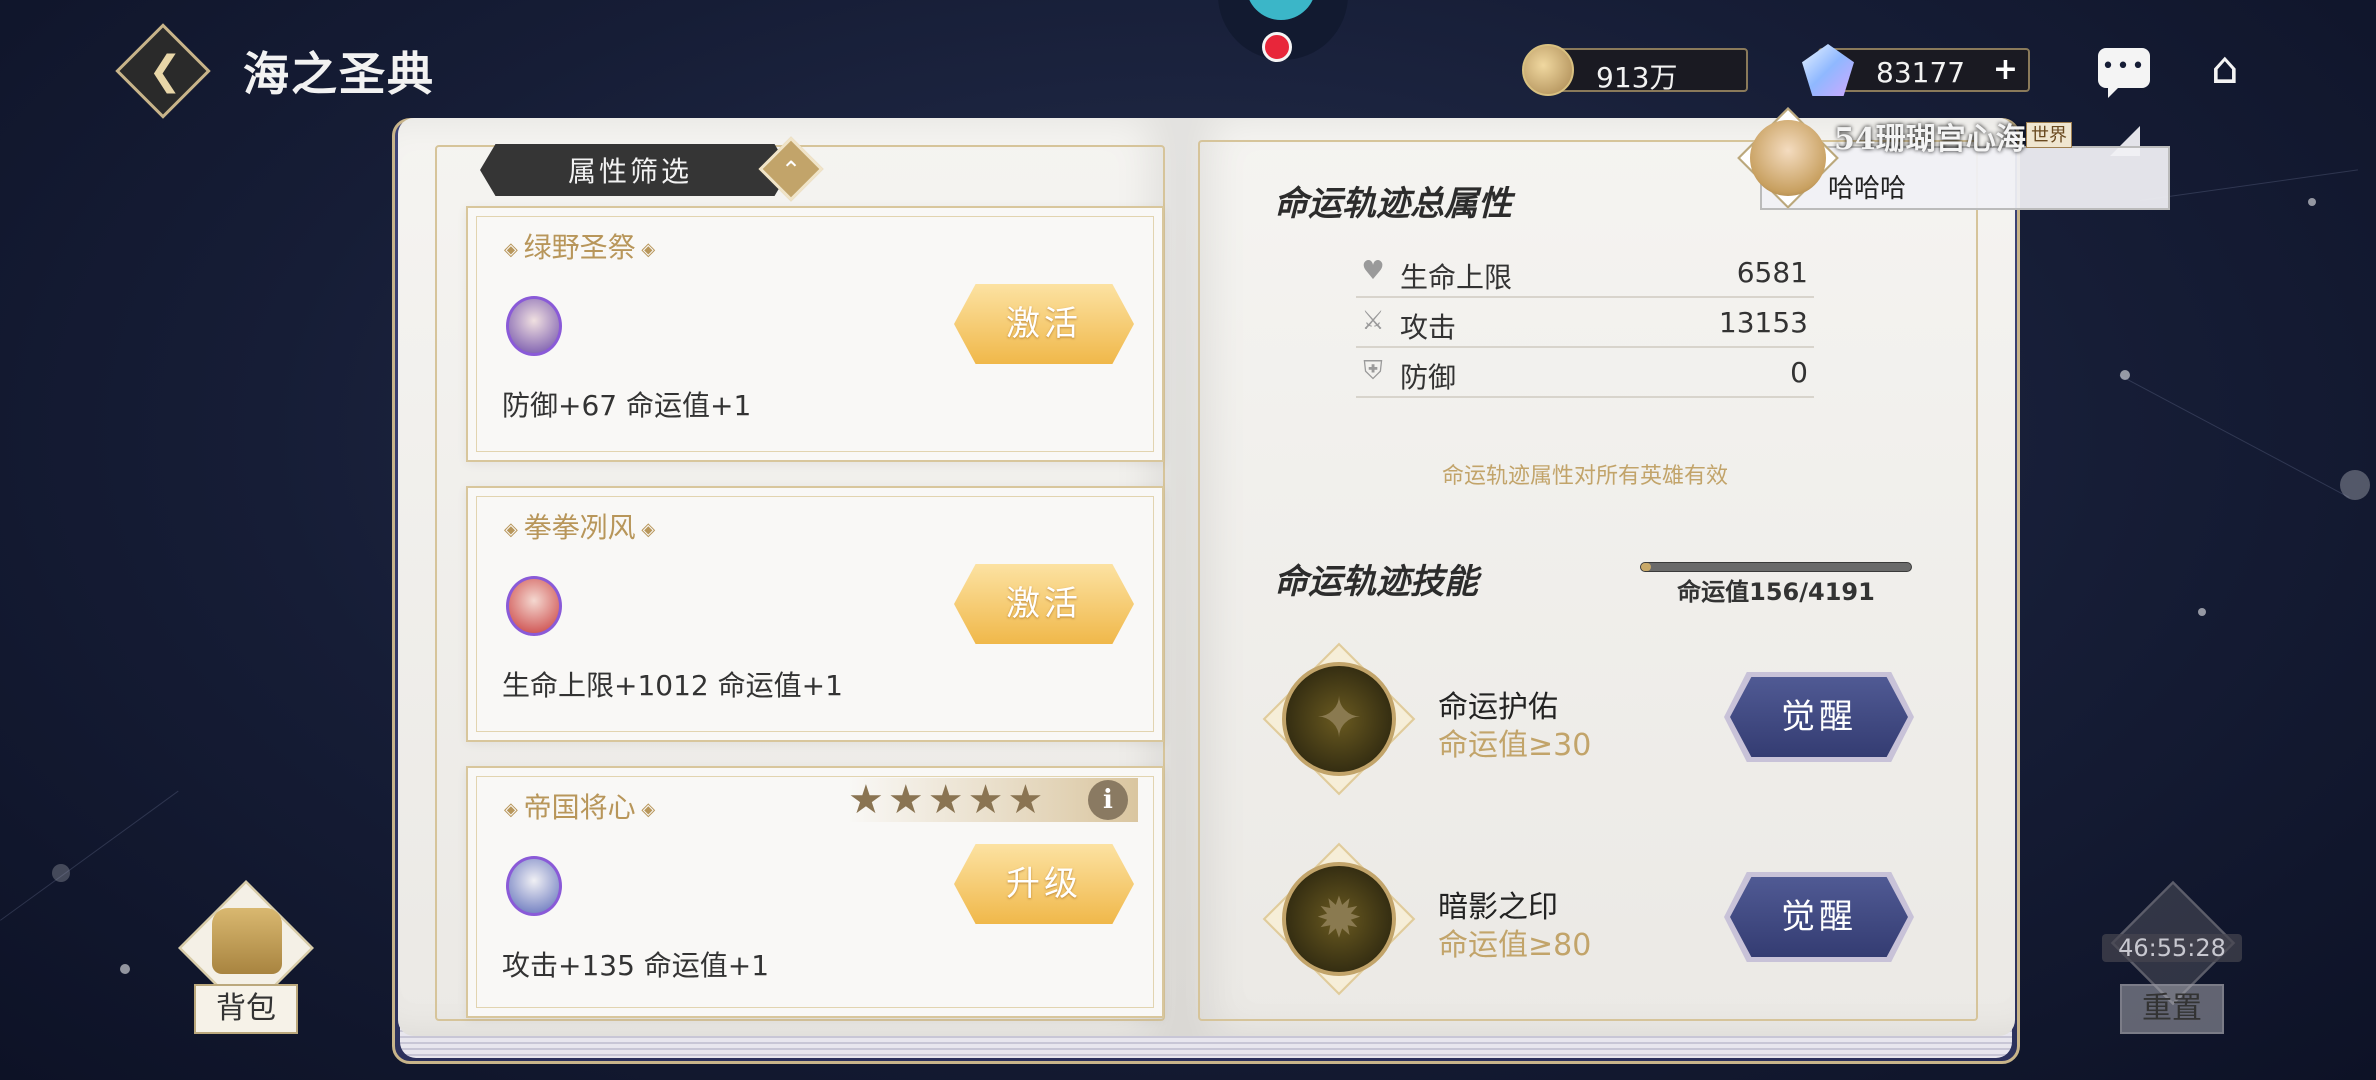 The height and width of the screenshot is (1080, 2376). I want to click on fate-progress-bar, so click(1776, 567).